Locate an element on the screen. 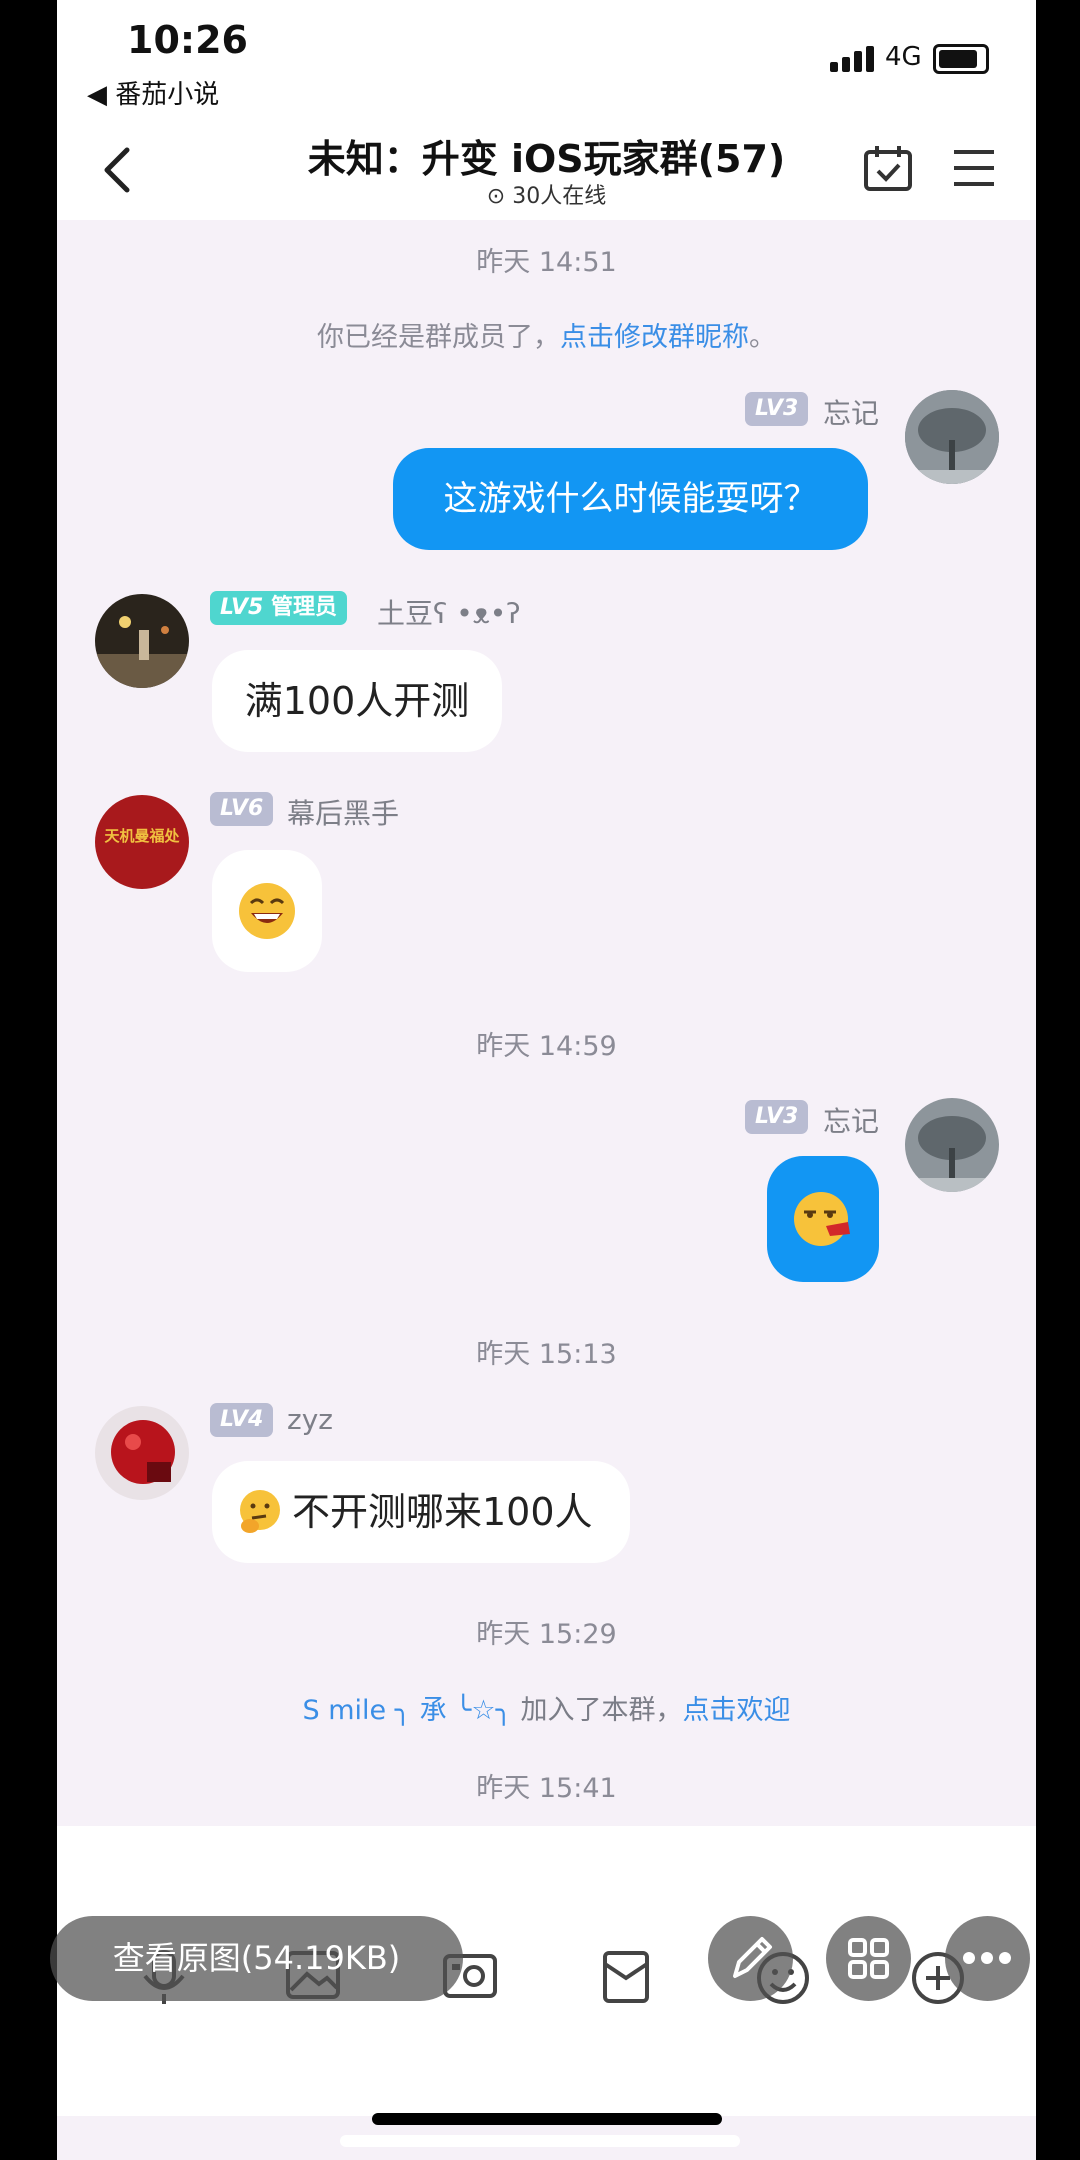 The width and height of the screenshot is (1080, 2160). admin-role: 管理员 is located at coordinates (304, 607).